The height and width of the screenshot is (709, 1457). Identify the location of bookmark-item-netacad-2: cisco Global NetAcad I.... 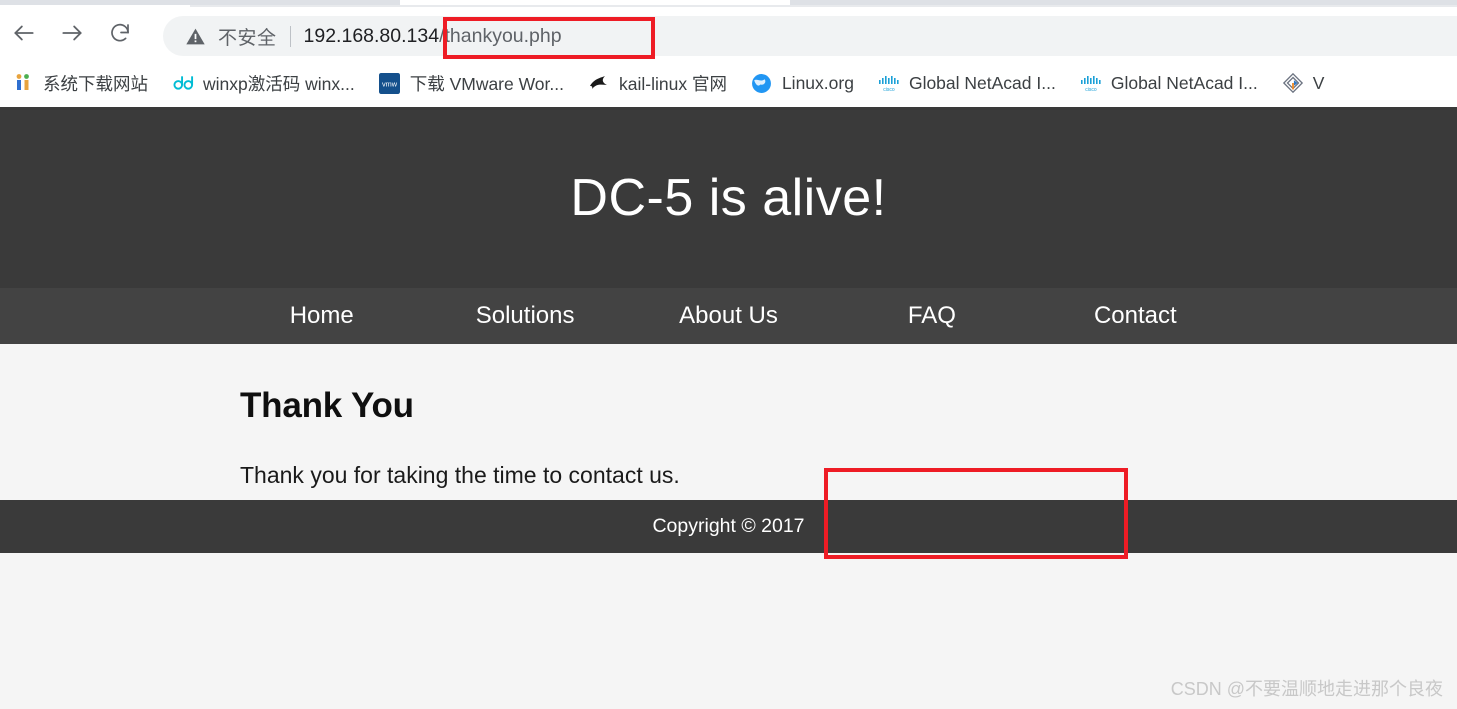
(1169, 83).